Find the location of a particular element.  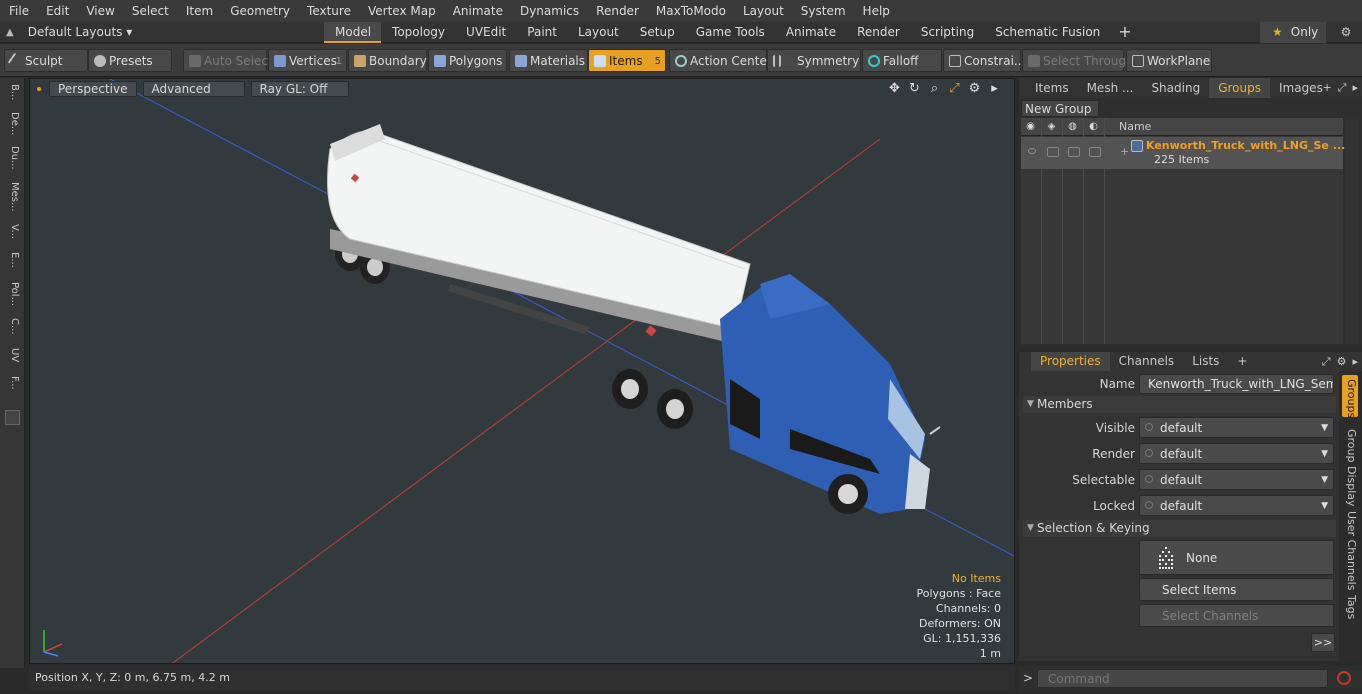

raygl-dropdown: Ray GL: Off is located at coordinates (299, 89).